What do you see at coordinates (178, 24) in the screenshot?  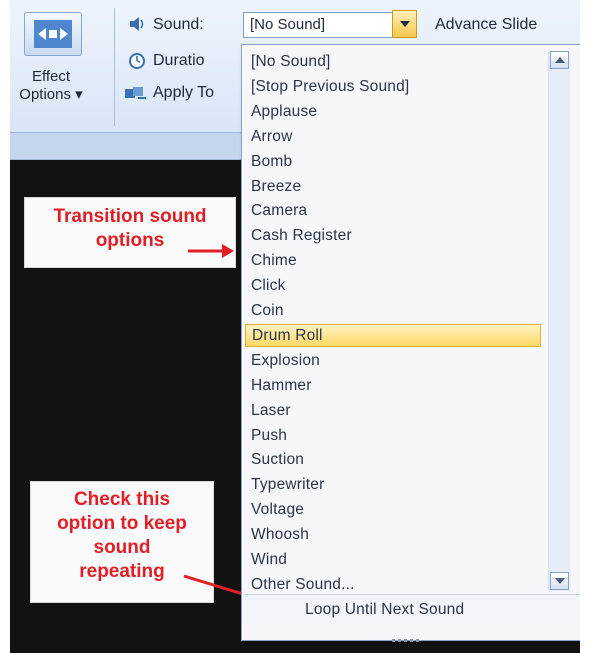 I see `sound-label: Sound:` at bounding box center [178, 24].